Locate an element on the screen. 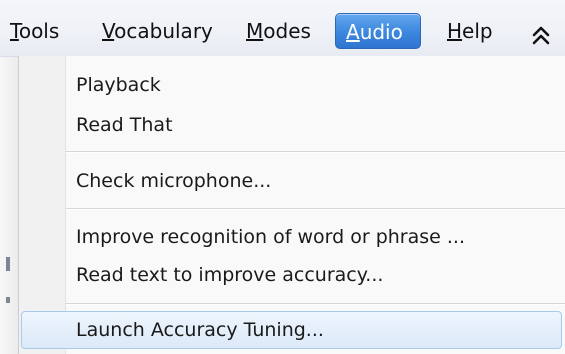 The height and width of the screenshot is (354, 565). menu-audio: Audio is located at coordinates (378, 31).